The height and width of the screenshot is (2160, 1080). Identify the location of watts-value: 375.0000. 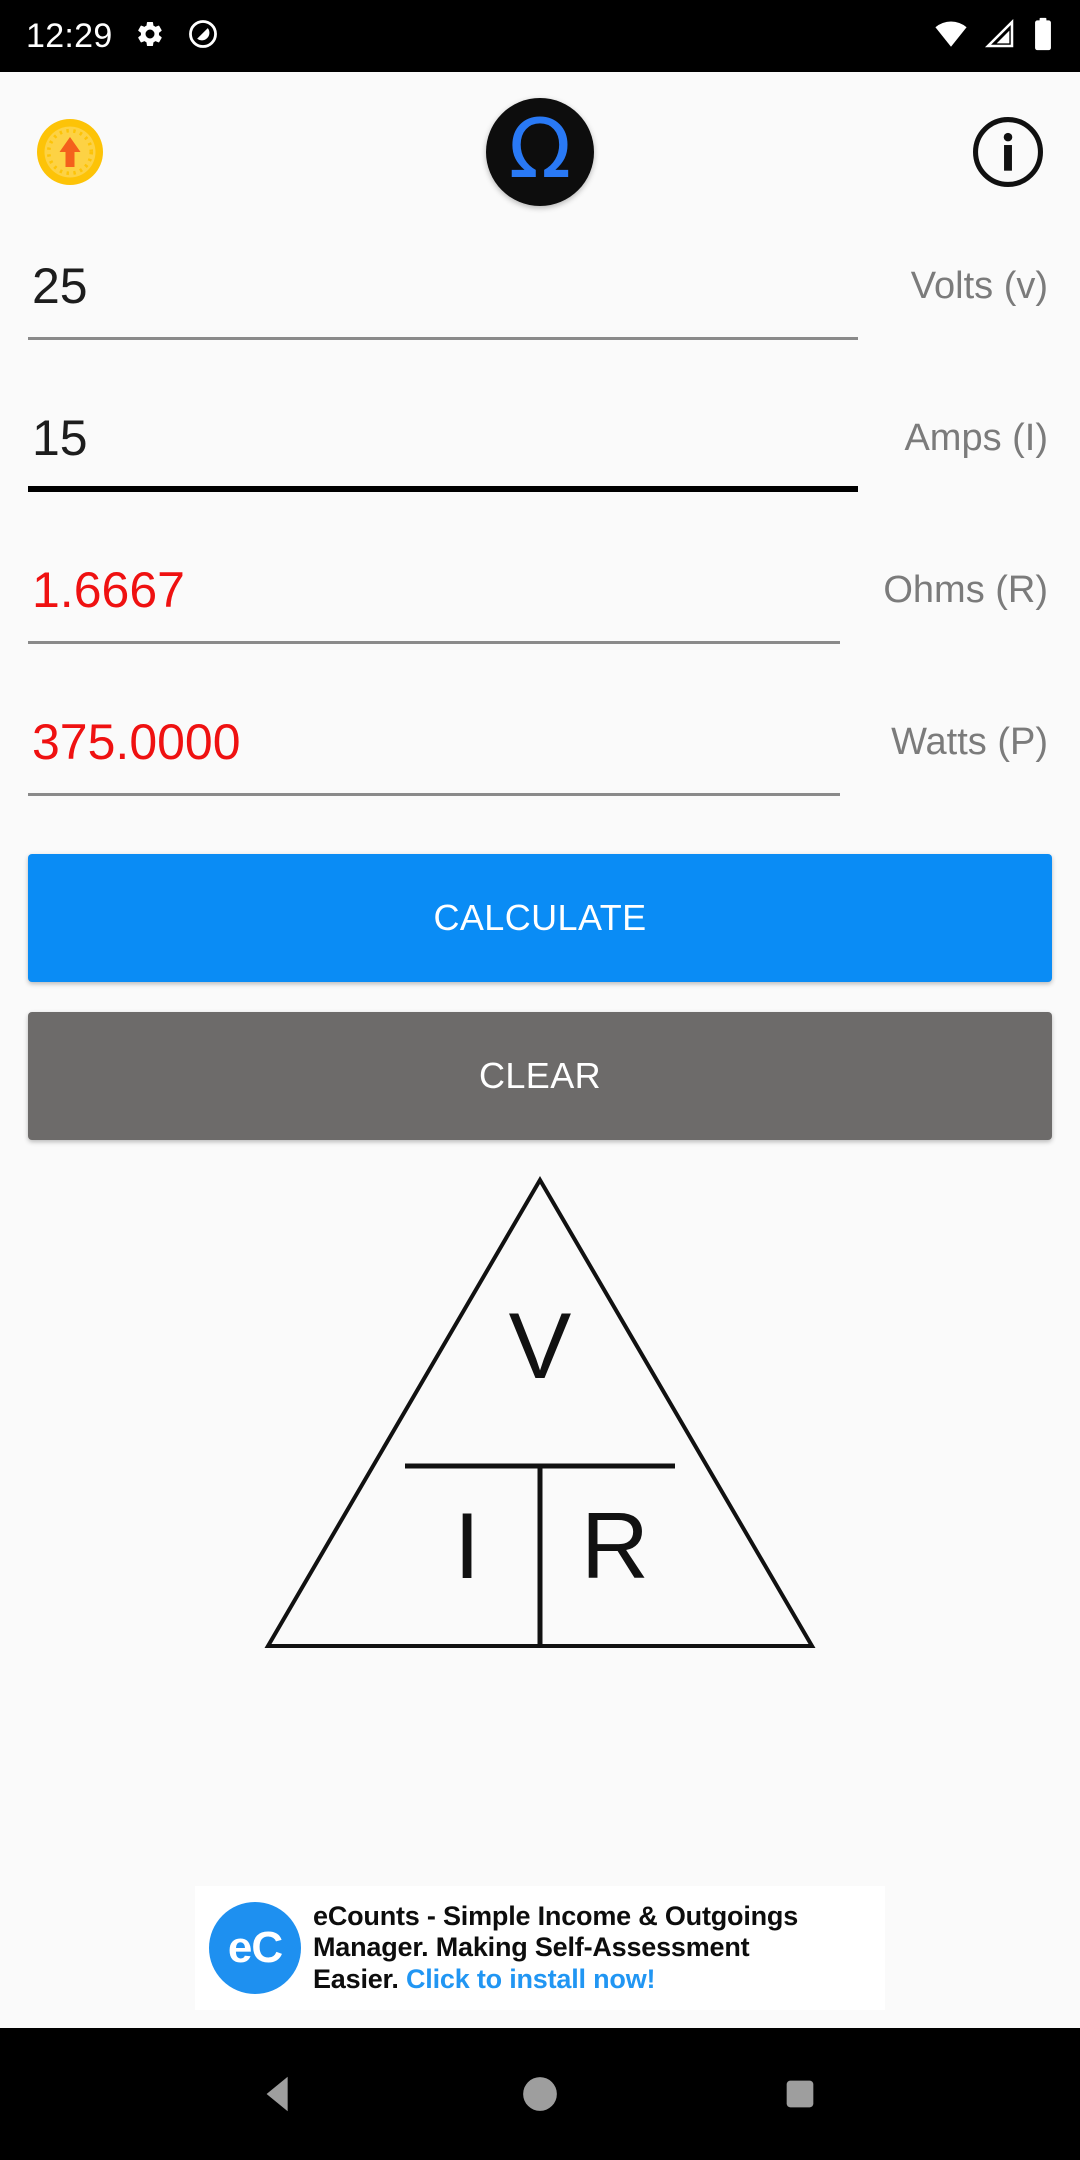
(136, 742).